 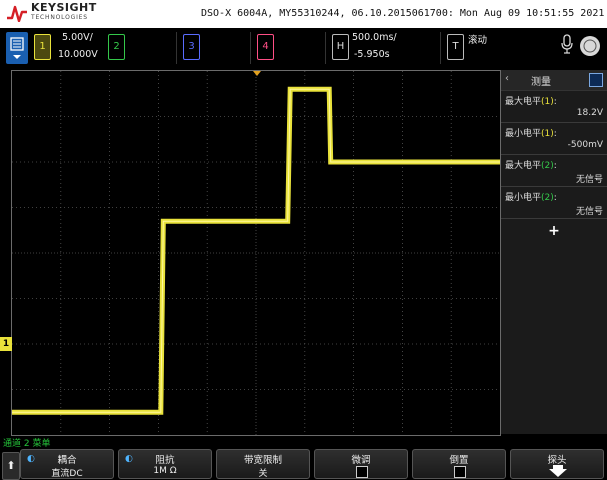 I want to click on softkey-impedance: ◐ 阻抗 1M Ω, so click(x=165, y=464).